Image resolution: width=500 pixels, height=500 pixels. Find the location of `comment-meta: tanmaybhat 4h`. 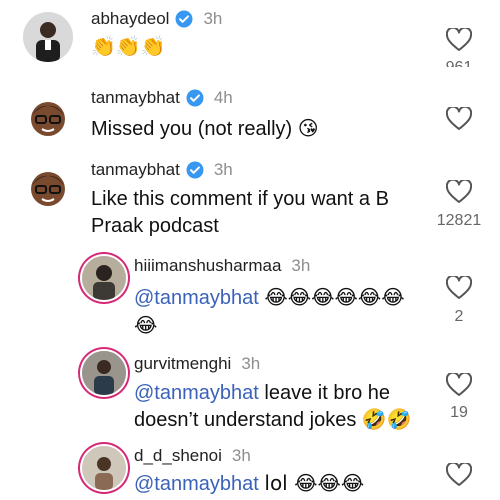

comment-meta: tanmaybhat 4h is located at coordinates (162, 98).